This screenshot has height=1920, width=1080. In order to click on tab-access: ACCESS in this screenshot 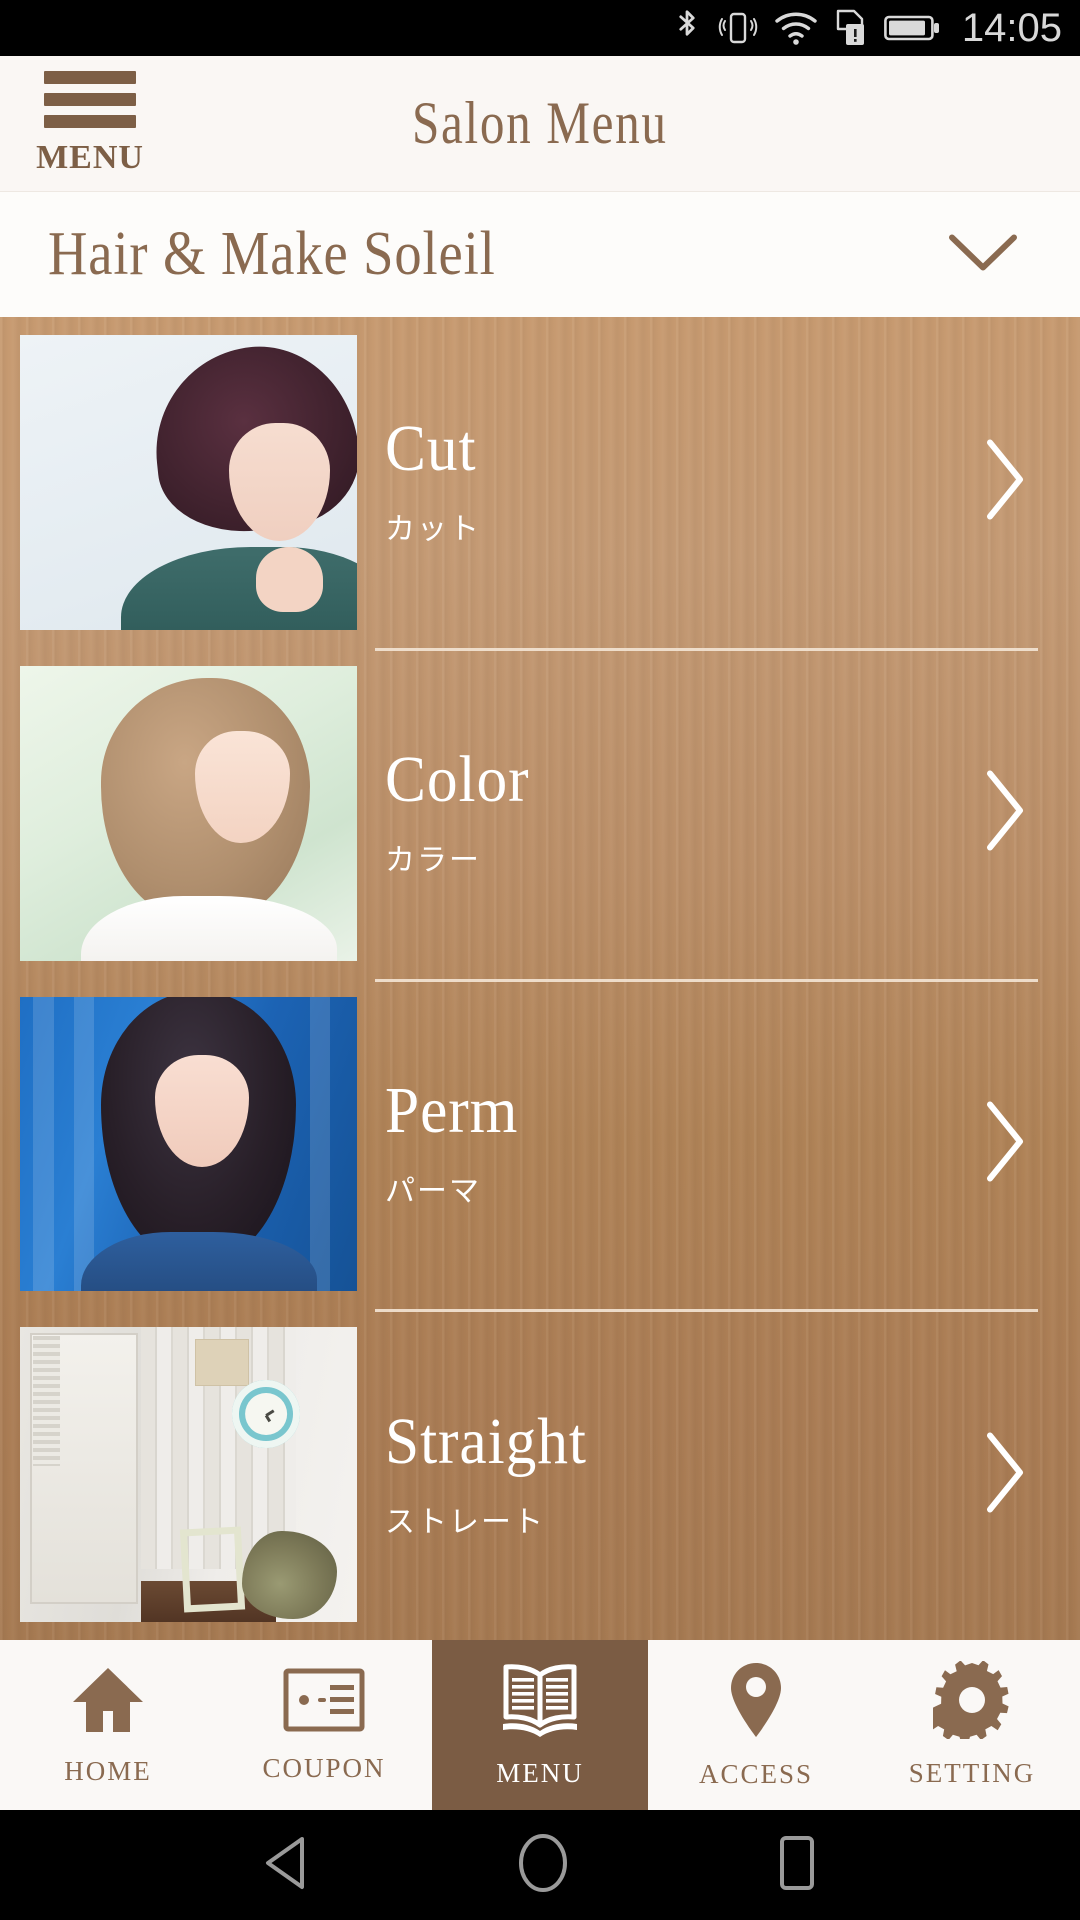, I will do `click(756, 1725)`.